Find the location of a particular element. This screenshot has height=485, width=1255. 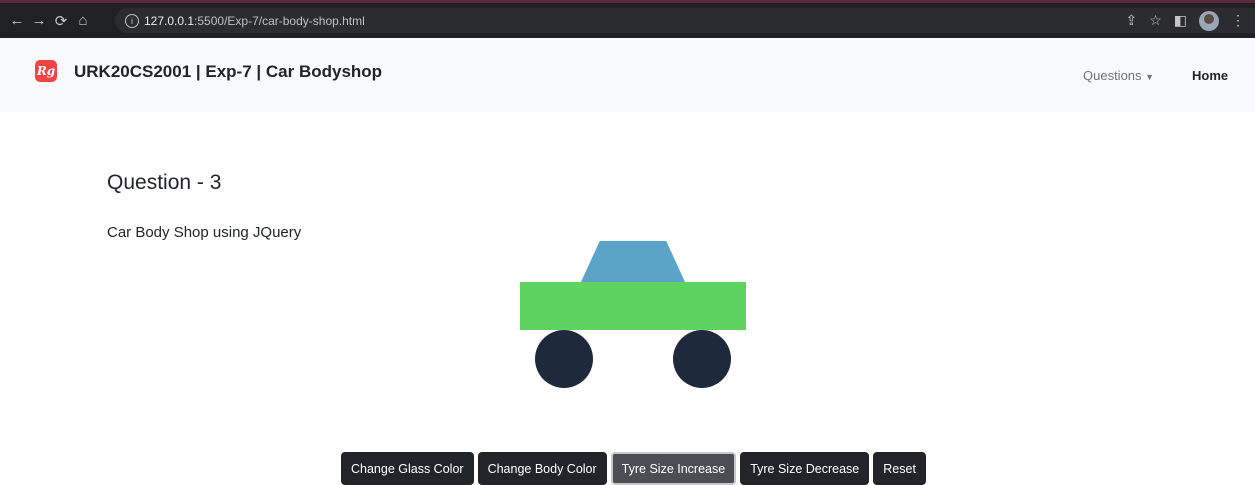

forward-icon: → is located at coordinates (39, 20).